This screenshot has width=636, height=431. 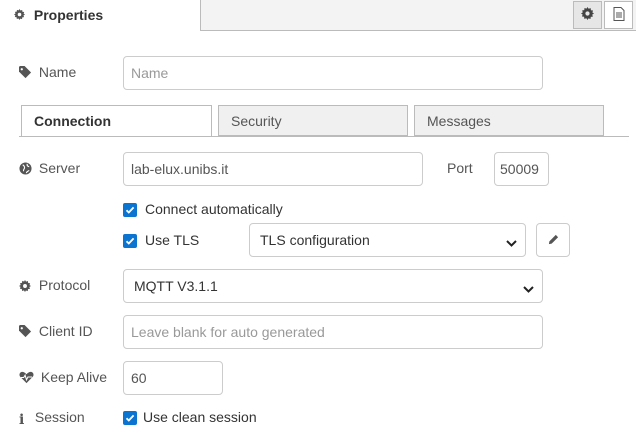 I want to click on connect-auto-checkbox, so click(x=130, y=210).